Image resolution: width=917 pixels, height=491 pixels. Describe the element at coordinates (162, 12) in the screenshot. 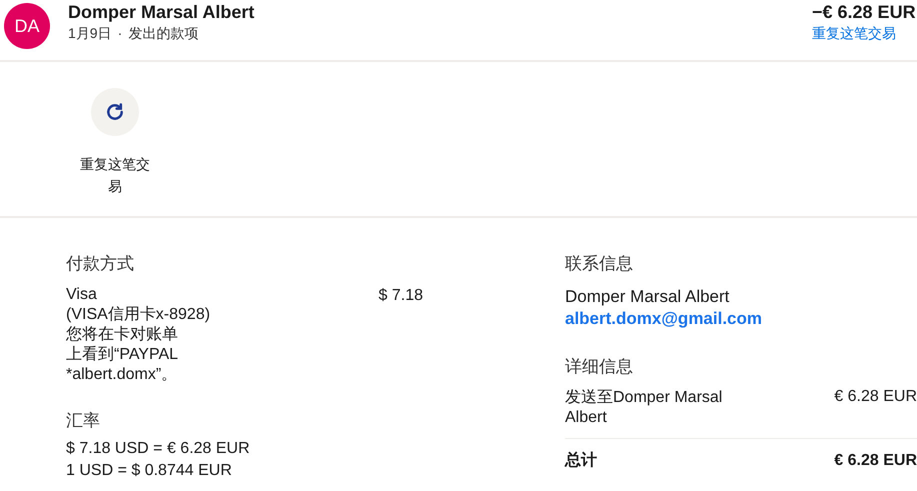

I see `payee-name: Domper Marsal Albert` at that location.